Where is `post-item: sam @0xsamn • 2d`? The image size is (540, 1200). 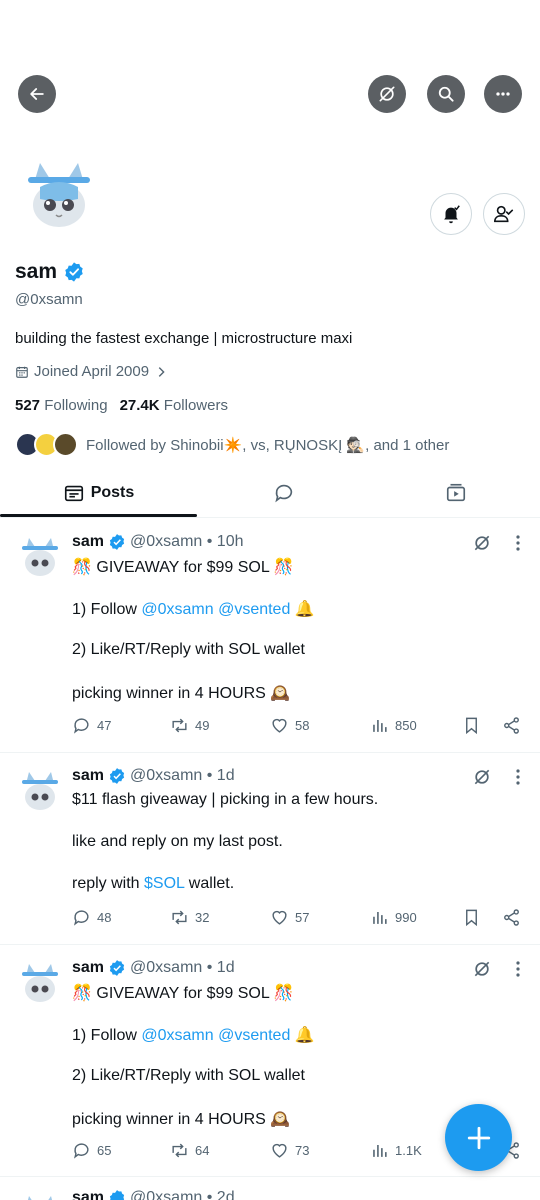 post-item: sam @0xsamn • 2d is located at coordinates (270, 1188).